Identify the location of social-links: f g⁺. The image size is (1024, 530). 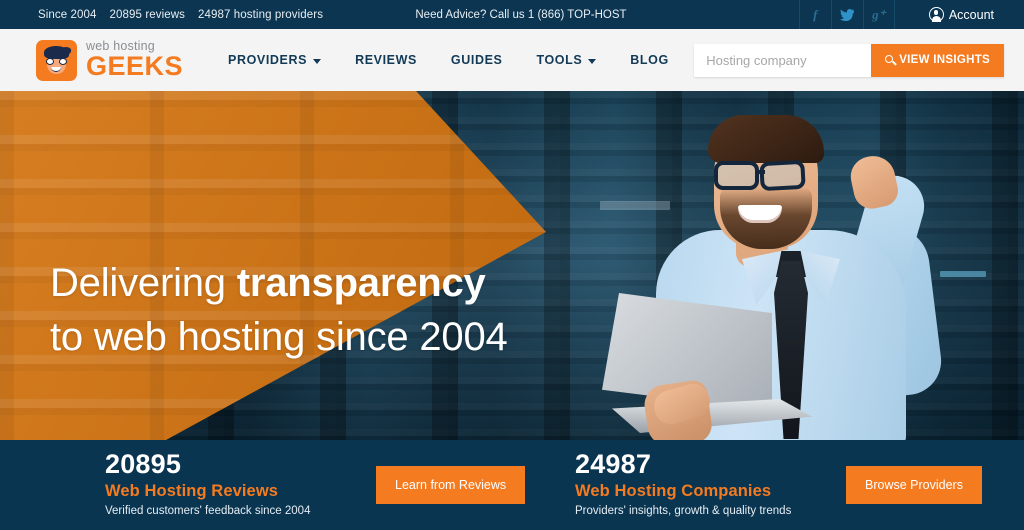
(846, 14).